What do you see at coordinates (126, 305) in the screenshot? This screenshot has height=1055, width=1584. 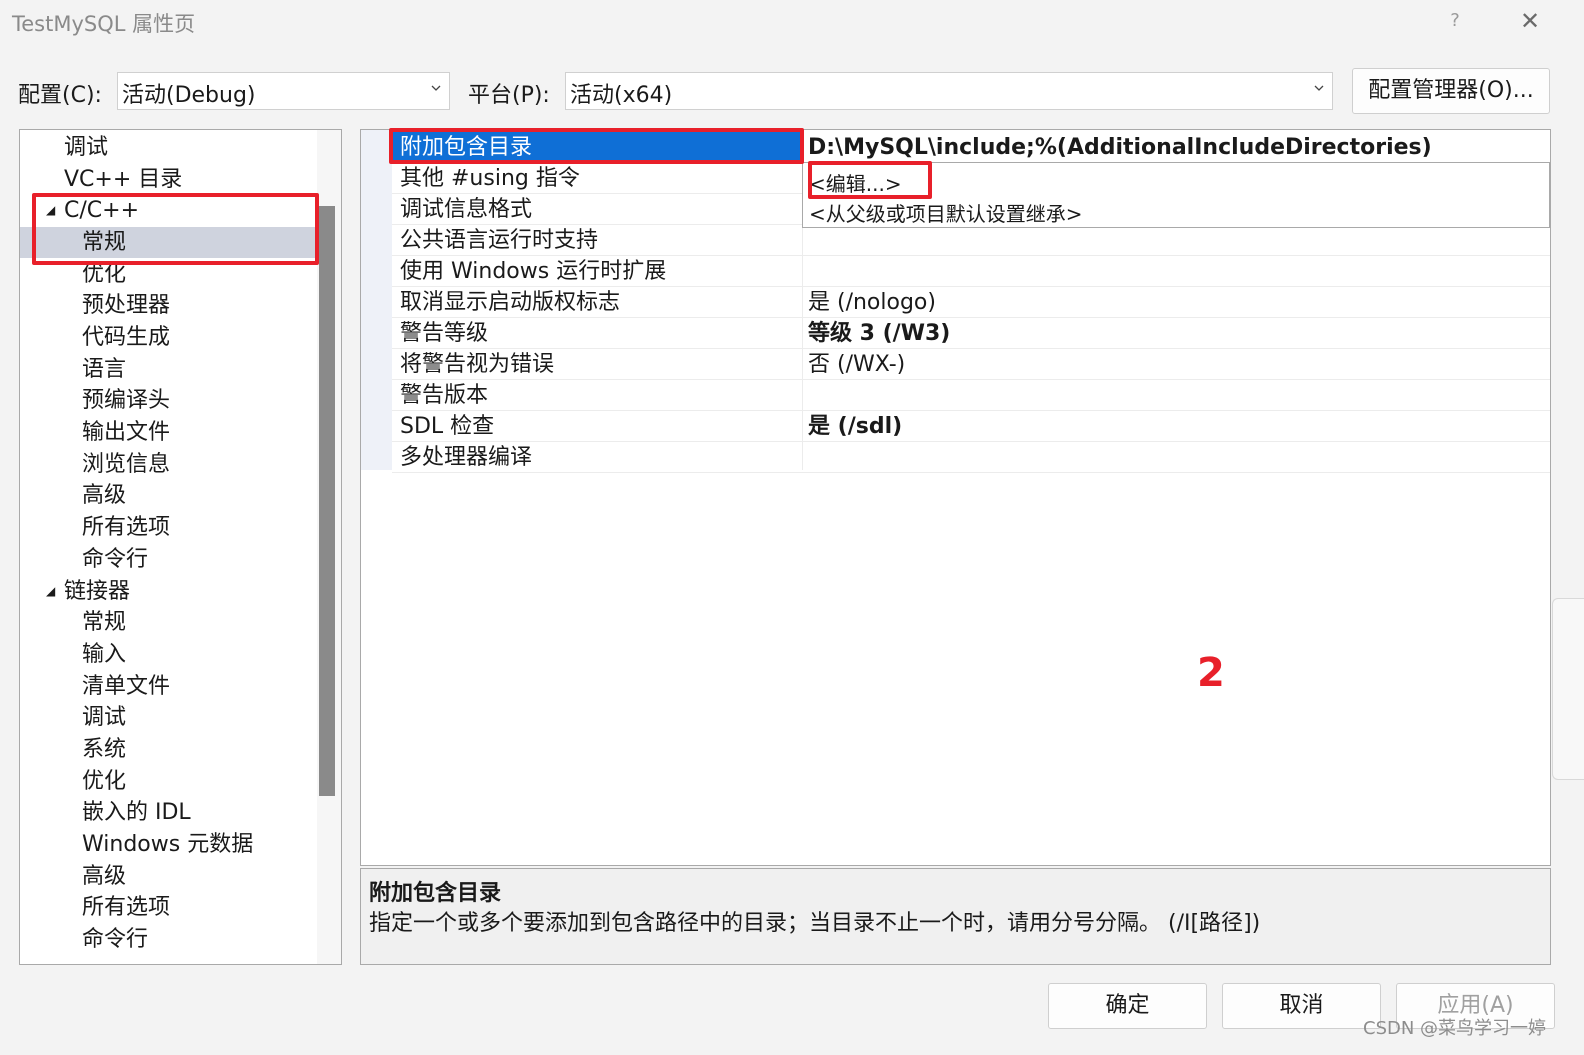 I see `tree-item-label: 预处理器` at bounding box center [126, 305].